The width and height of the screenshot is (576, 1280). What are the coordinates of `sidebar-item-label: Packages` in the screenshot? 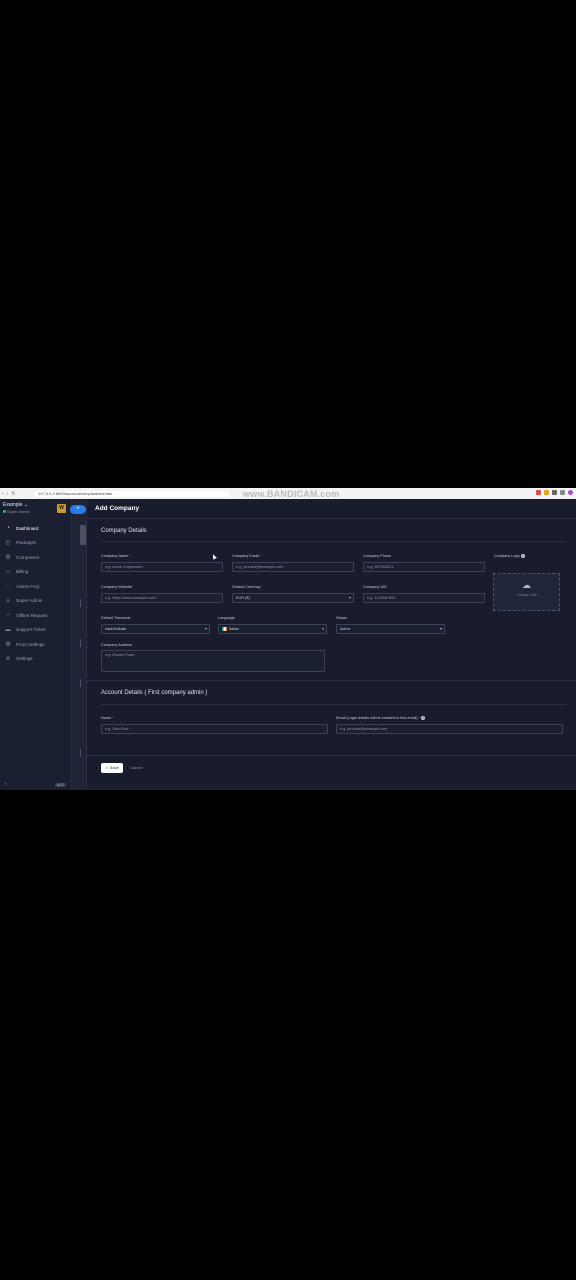 It's located at (26, 543).